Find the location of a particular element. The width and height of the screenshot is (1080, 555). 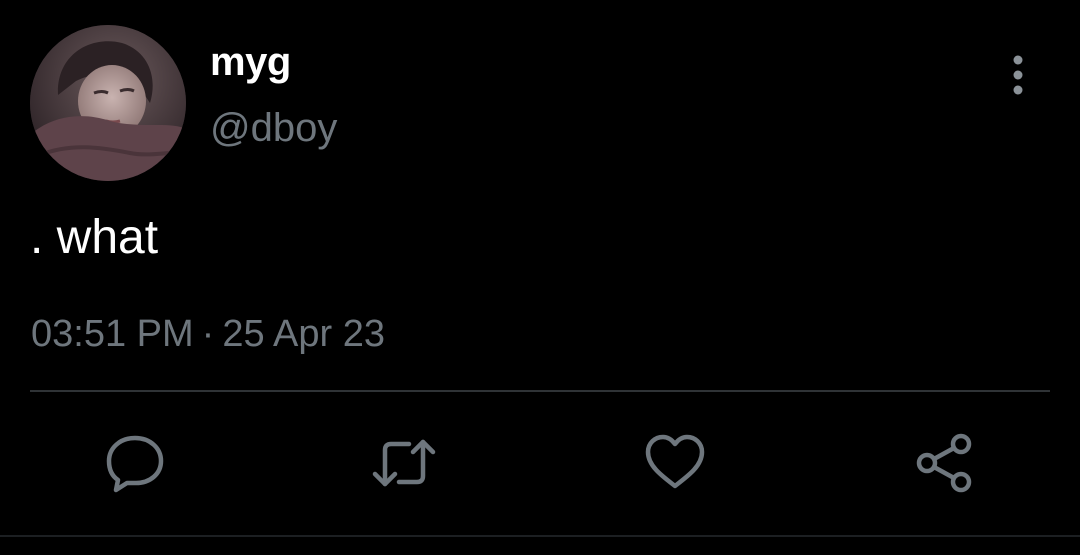

more-vertical-icon is located at coordinates (1018, 75).